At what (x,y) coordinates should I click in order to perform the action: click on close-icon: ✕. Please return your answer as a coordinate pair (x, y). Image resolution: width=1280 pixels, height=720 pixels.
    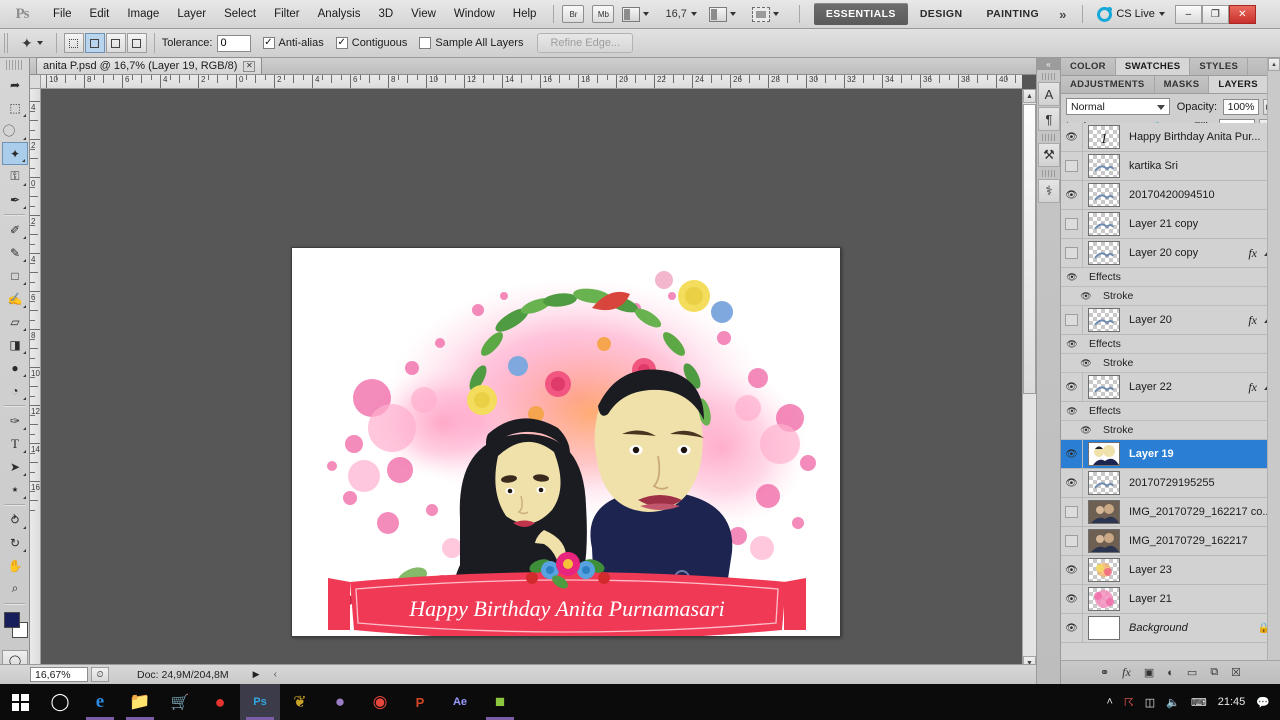
    Looking at the image, I should click on (249, 66).